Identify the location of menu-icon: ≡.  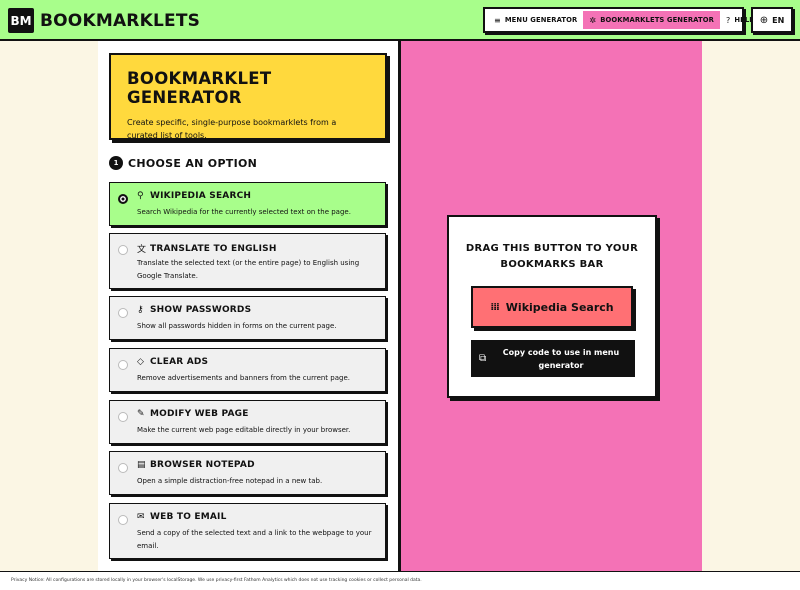
(497, 20).